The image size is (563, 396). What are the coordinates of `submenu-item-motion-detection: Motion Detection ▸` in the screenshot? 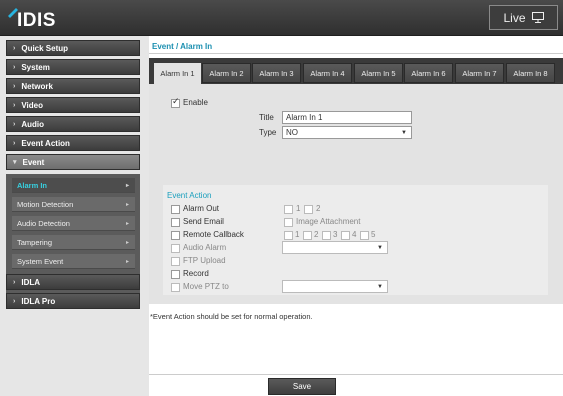 It's located at (73, 204).